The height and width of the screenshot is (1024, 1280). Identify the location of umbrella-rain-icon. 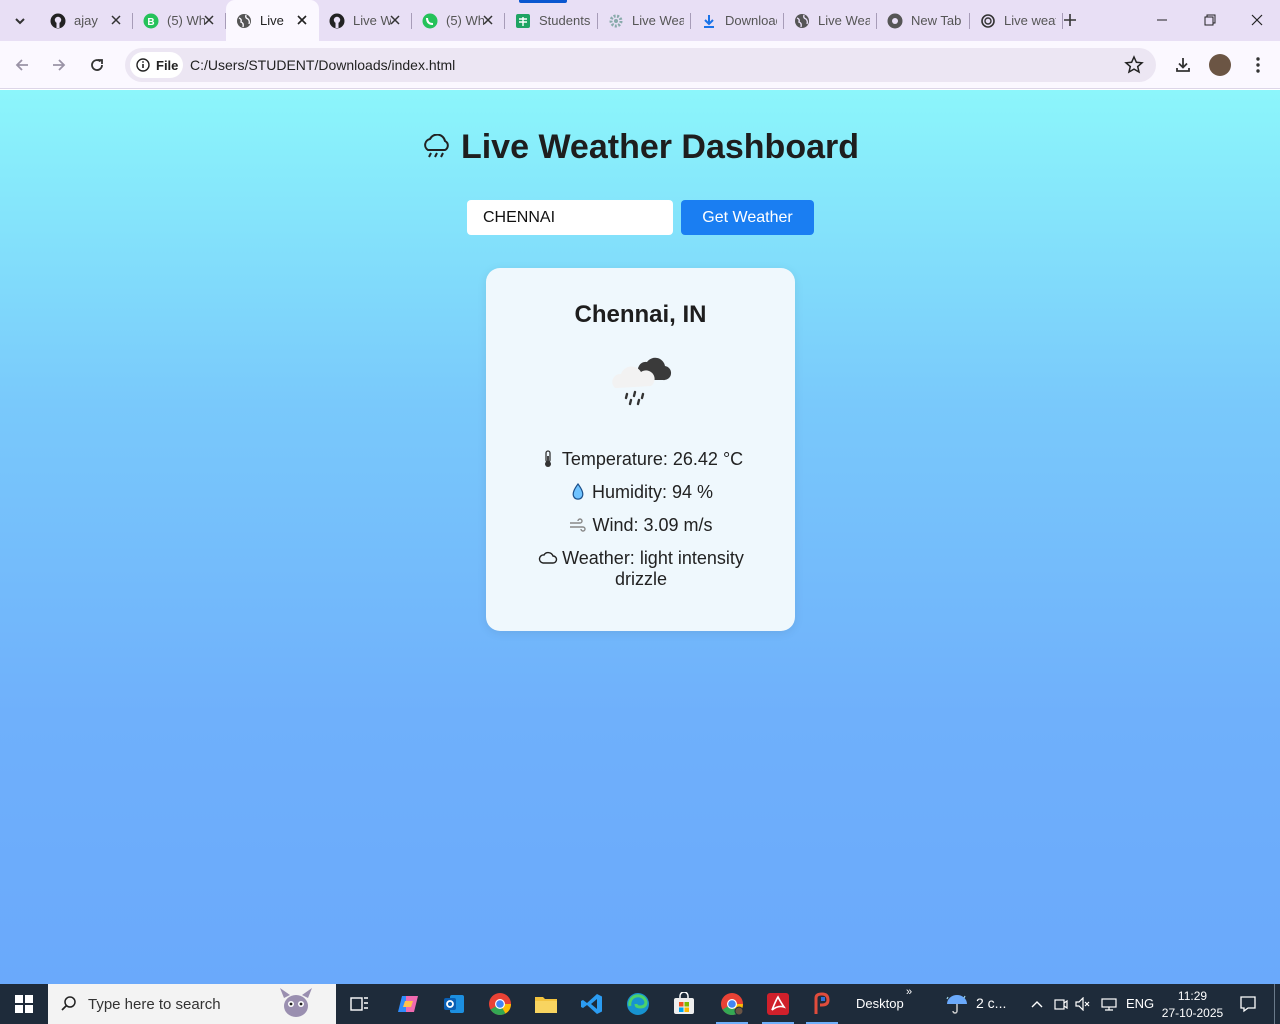
(956, 1004).